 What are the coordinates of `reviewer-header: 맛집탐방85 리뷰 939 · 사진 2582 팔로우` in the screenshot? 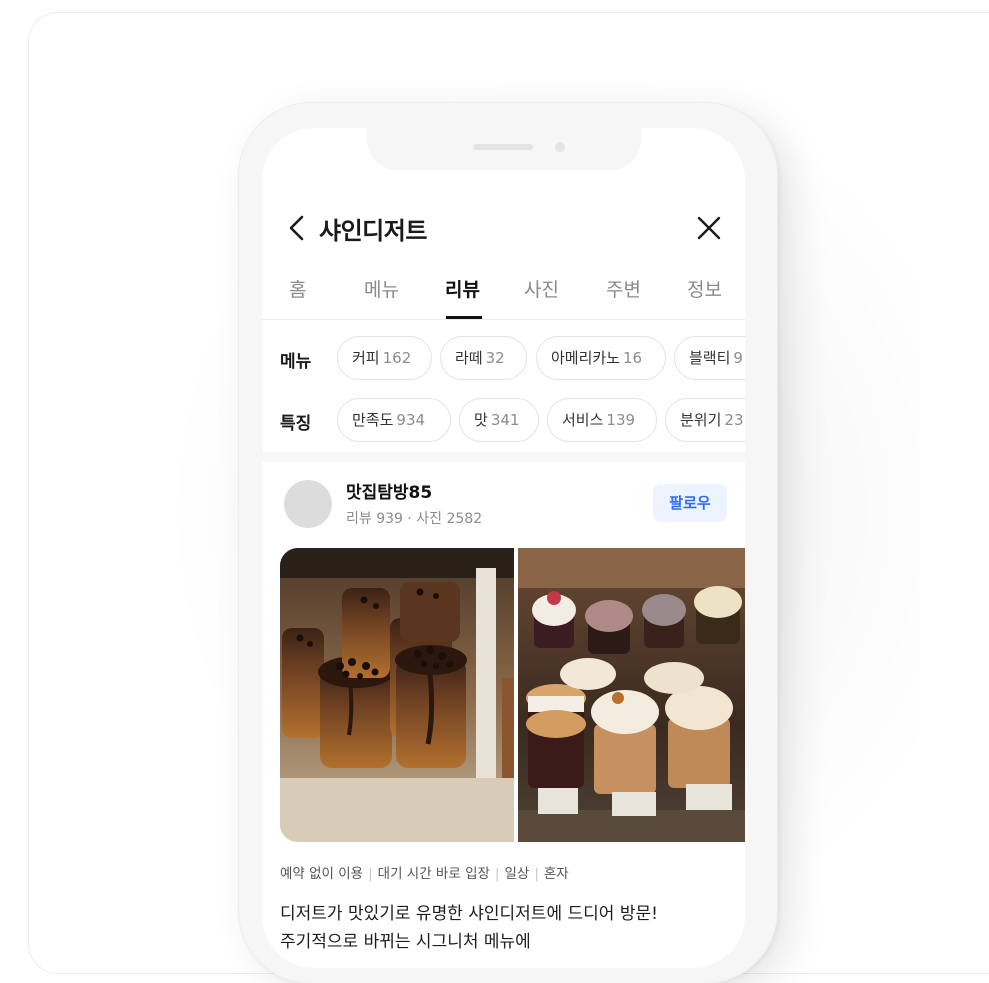 It's located at (503, 506).